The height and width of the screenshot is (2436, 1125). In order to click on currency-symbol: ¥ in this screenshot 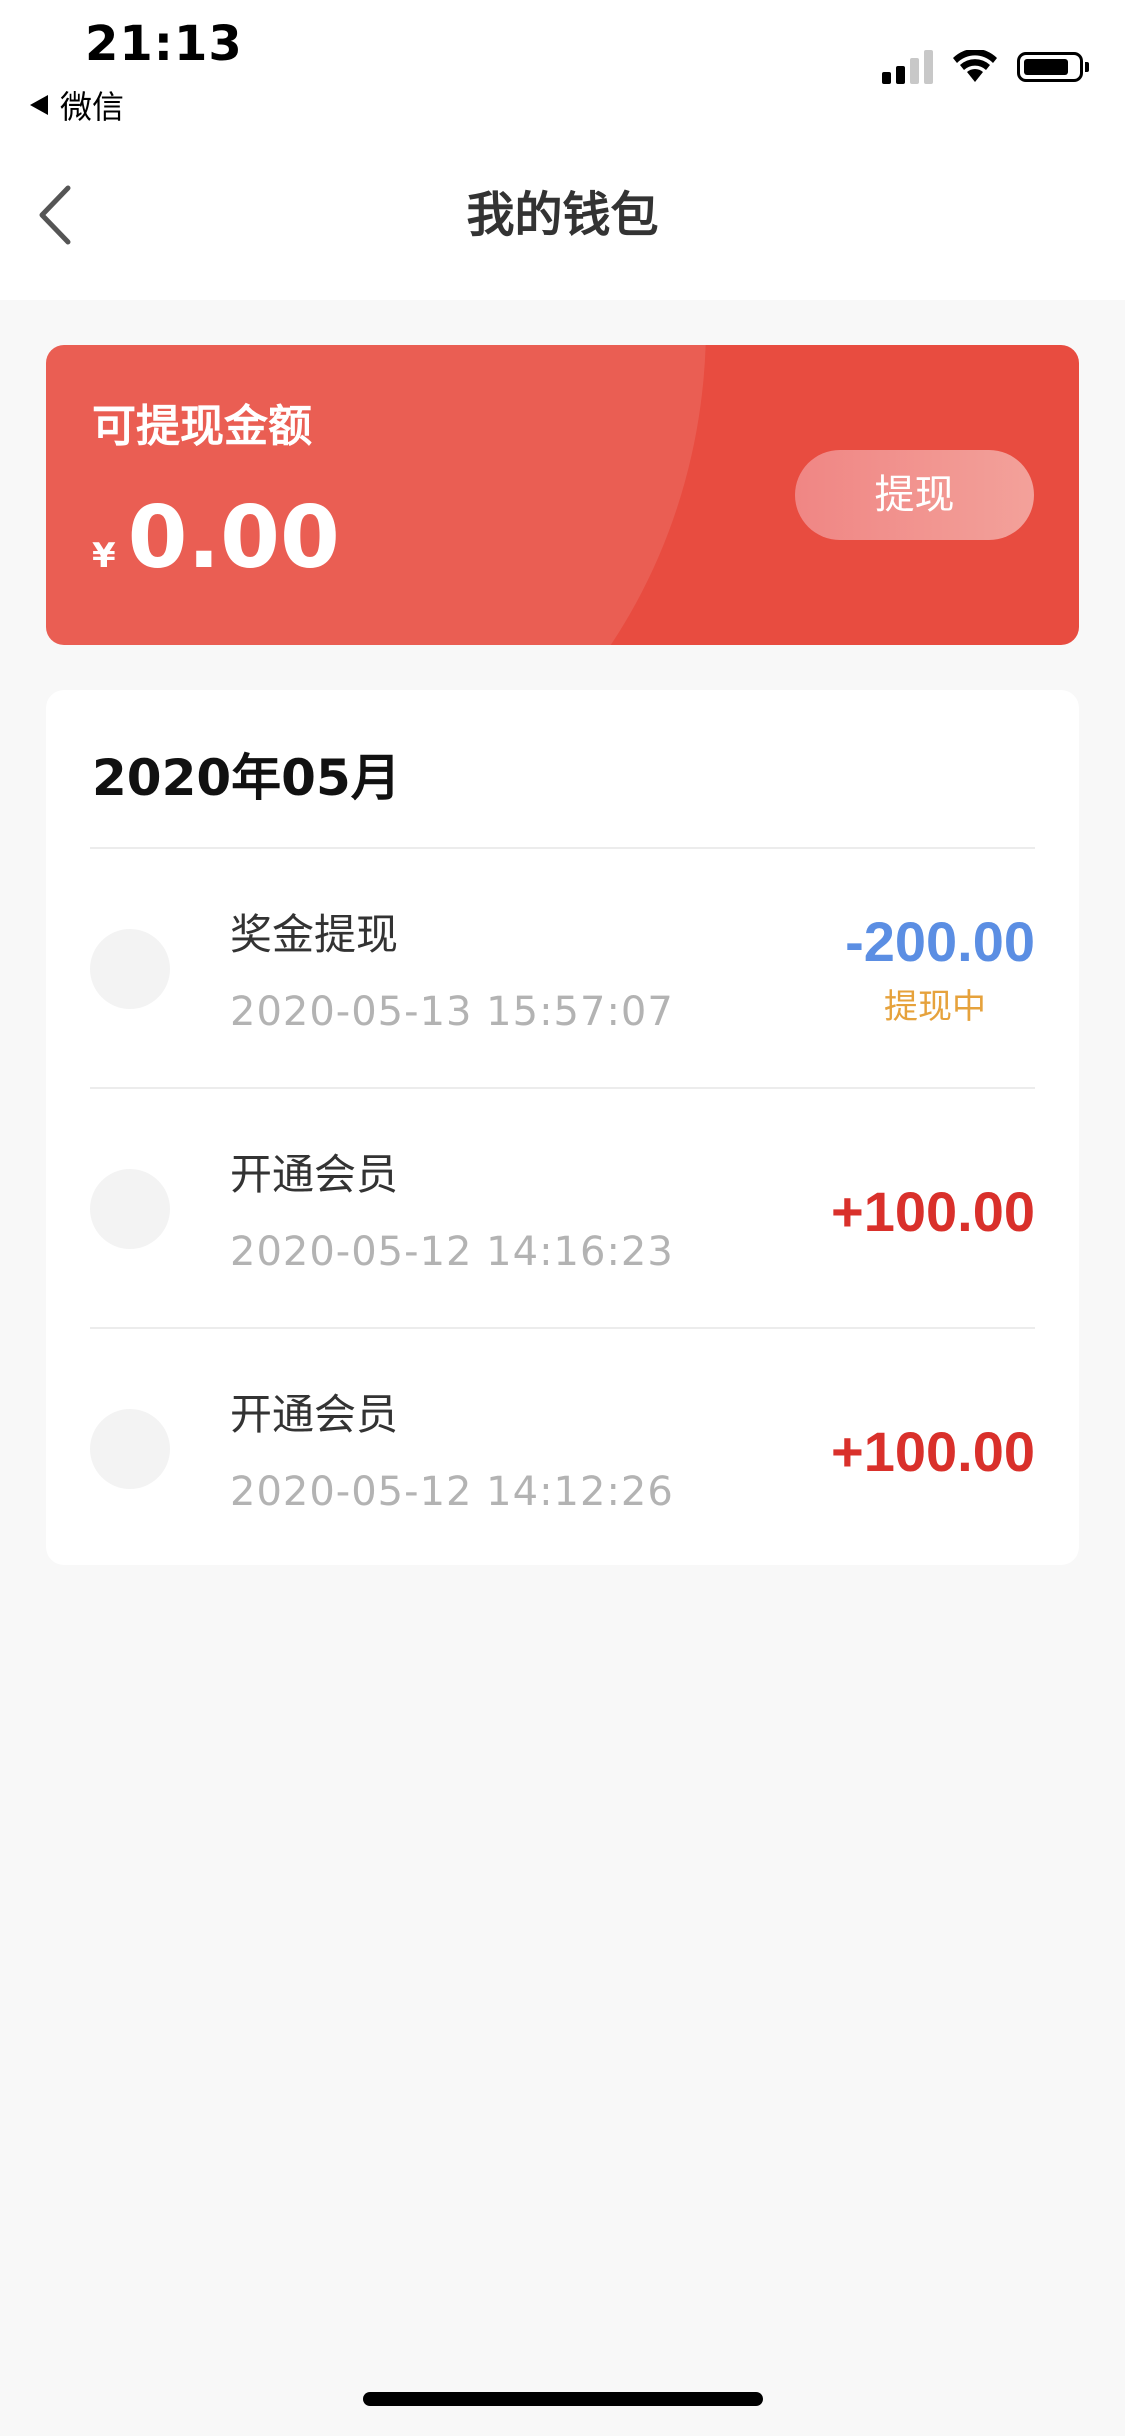, I will do `click(104, 556)`.